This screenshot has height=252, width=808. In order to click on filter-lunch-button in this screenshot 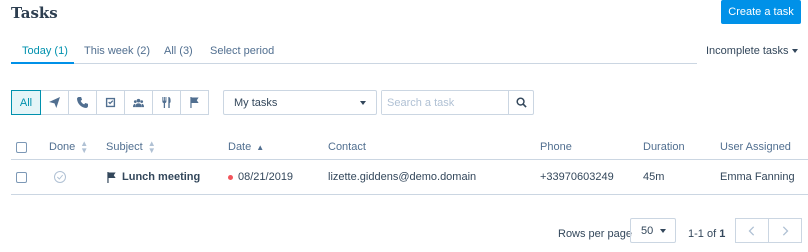, I will do `click(166, 102)`.